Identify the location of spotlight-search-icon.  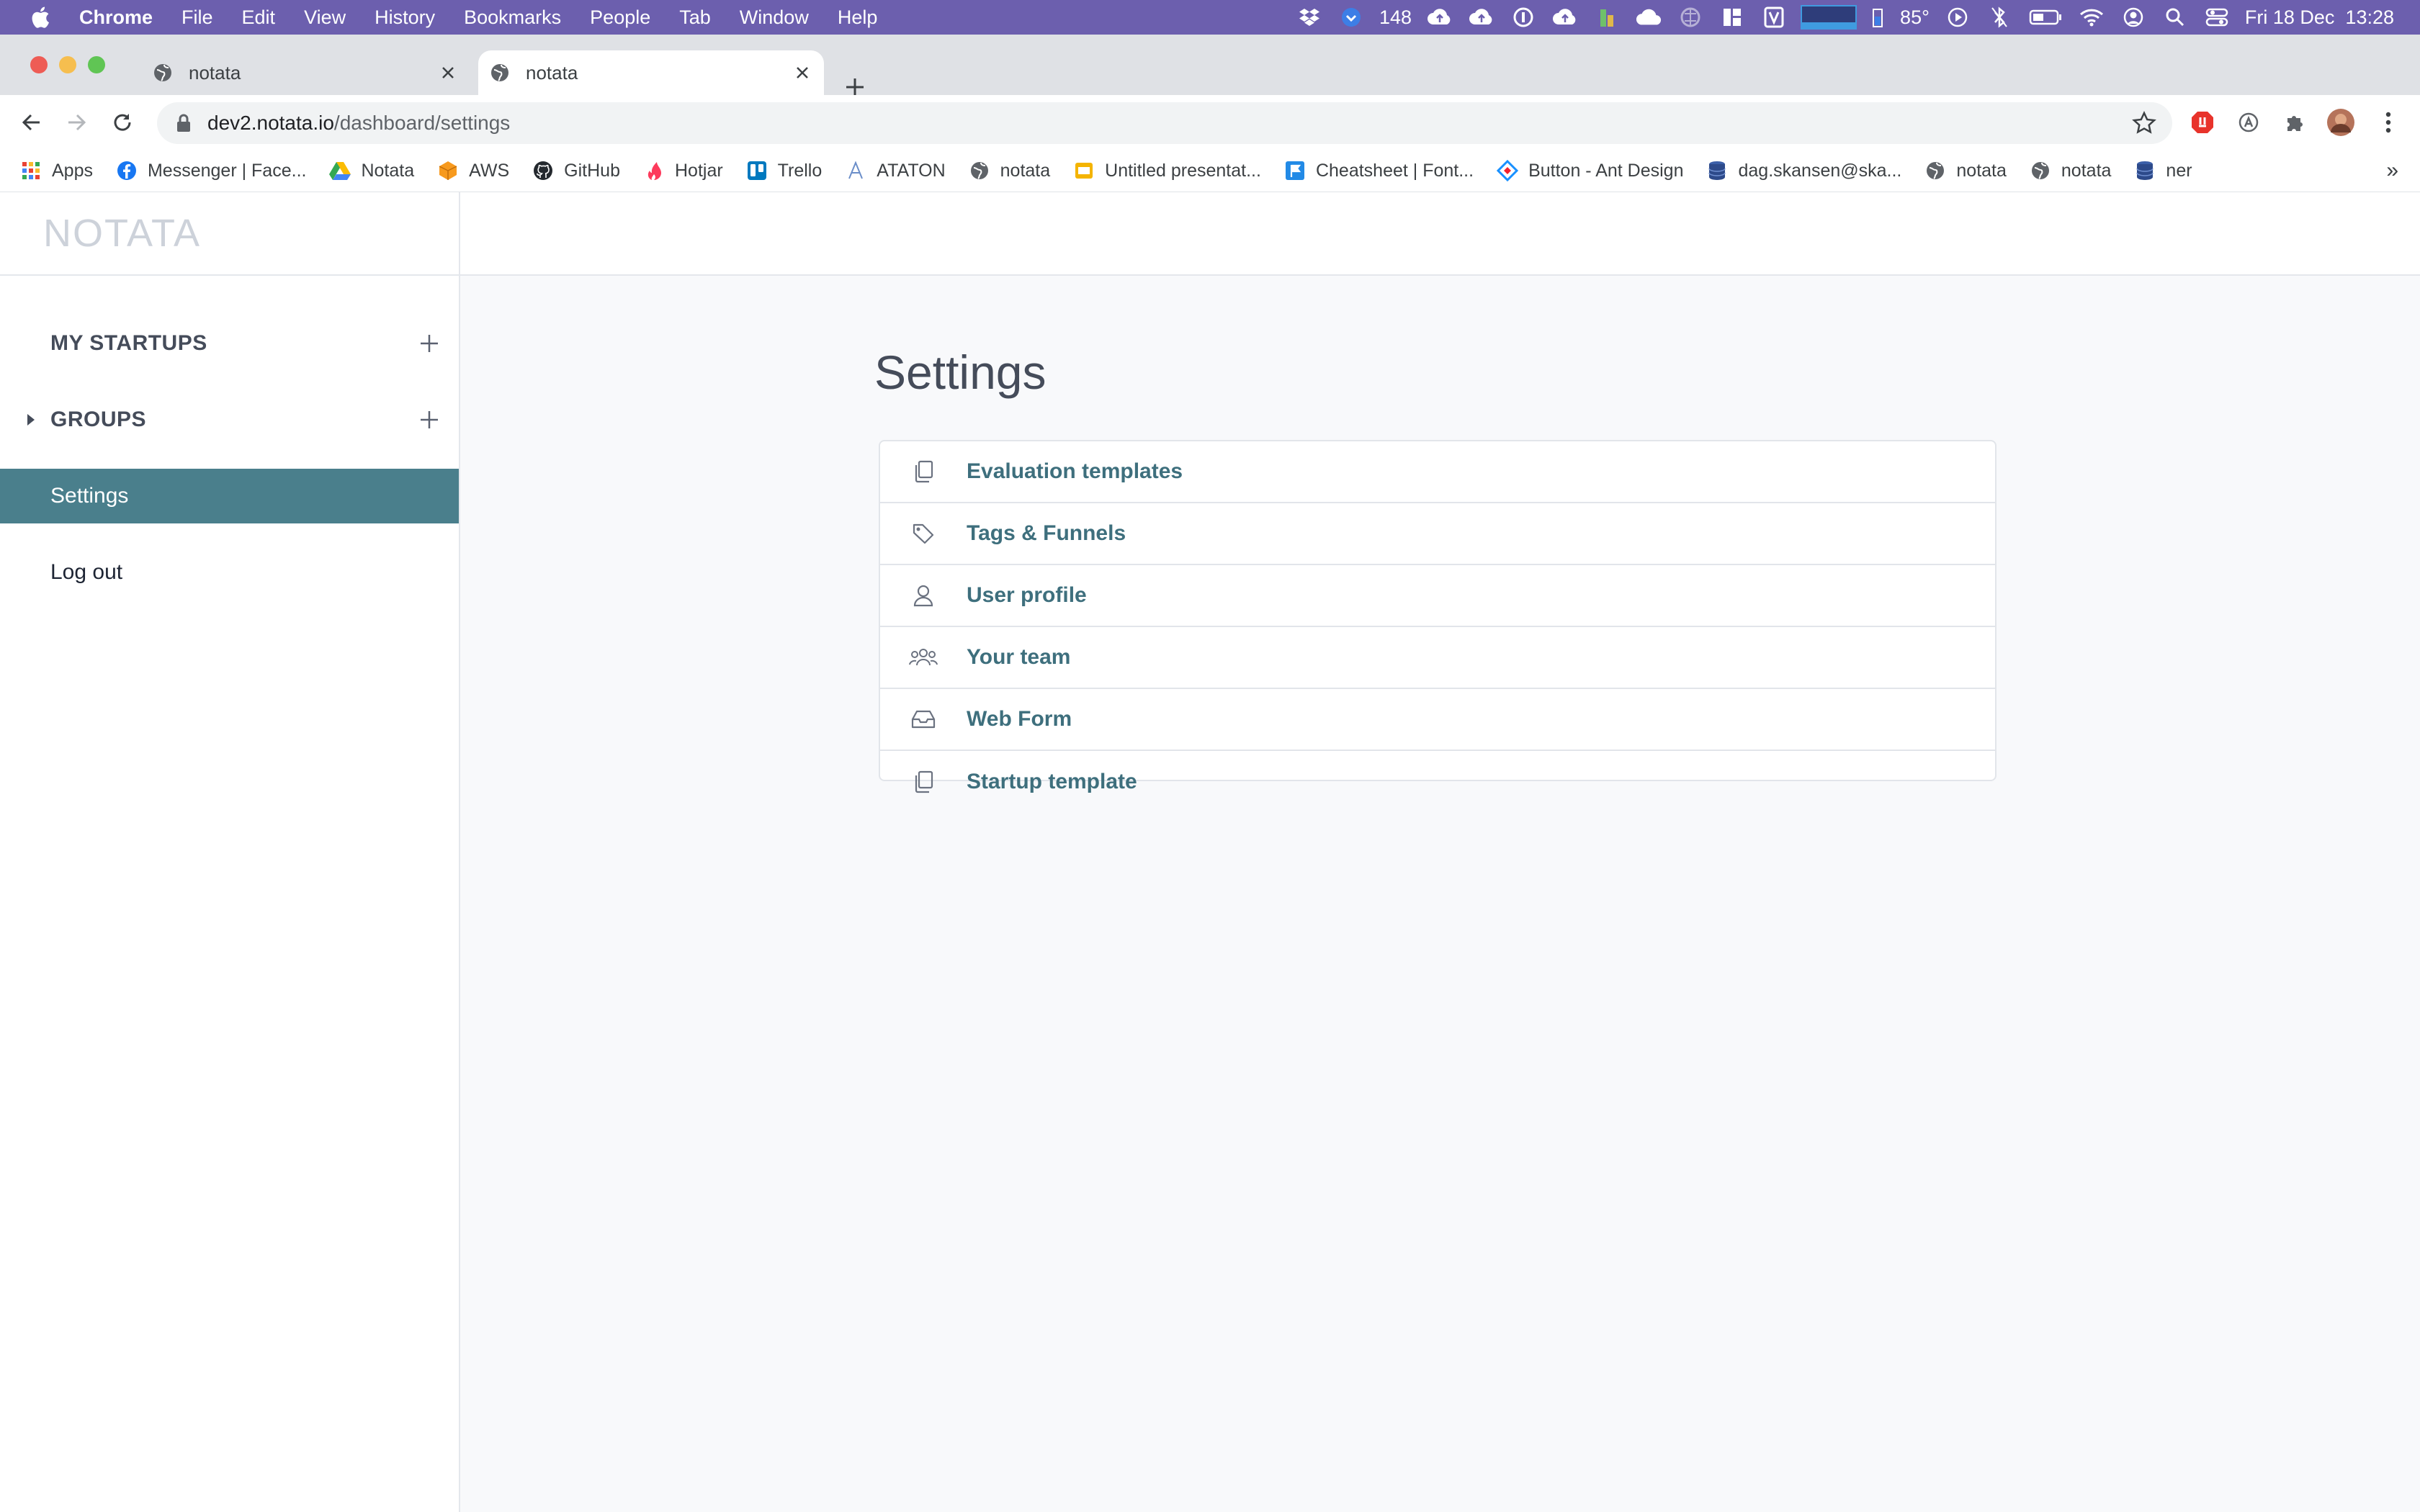
(2175, 17).